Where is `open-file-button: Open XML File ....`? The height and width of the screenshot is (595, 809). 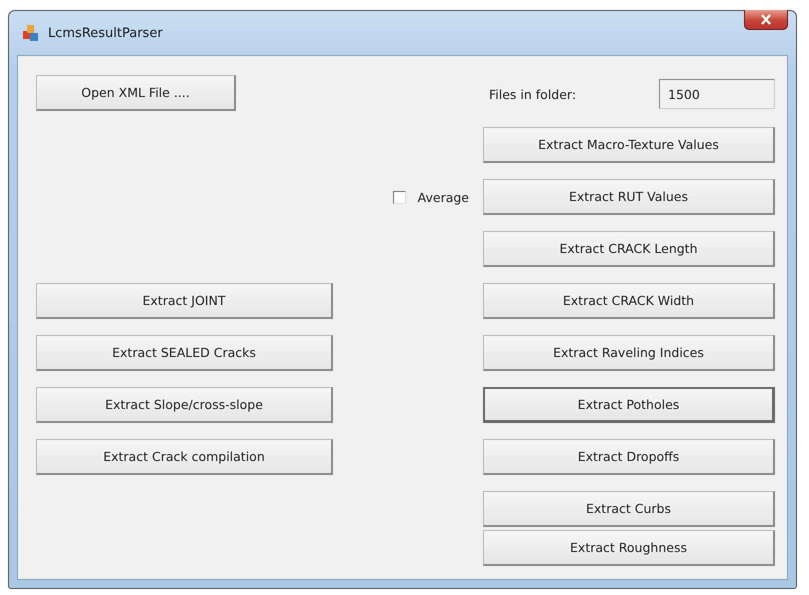 open-file-button: Open XML File .... is located at coordinates (136, 93).